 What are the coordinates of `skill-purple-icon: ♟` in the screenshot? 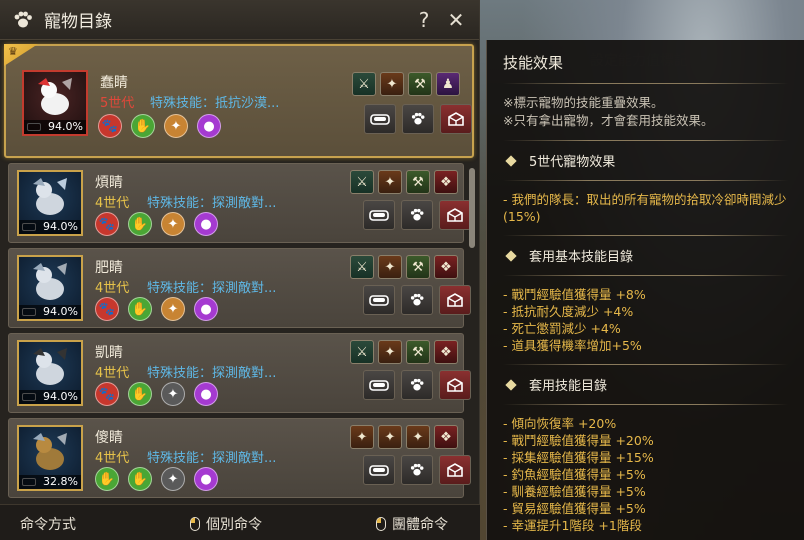 It's located at (448, 84).